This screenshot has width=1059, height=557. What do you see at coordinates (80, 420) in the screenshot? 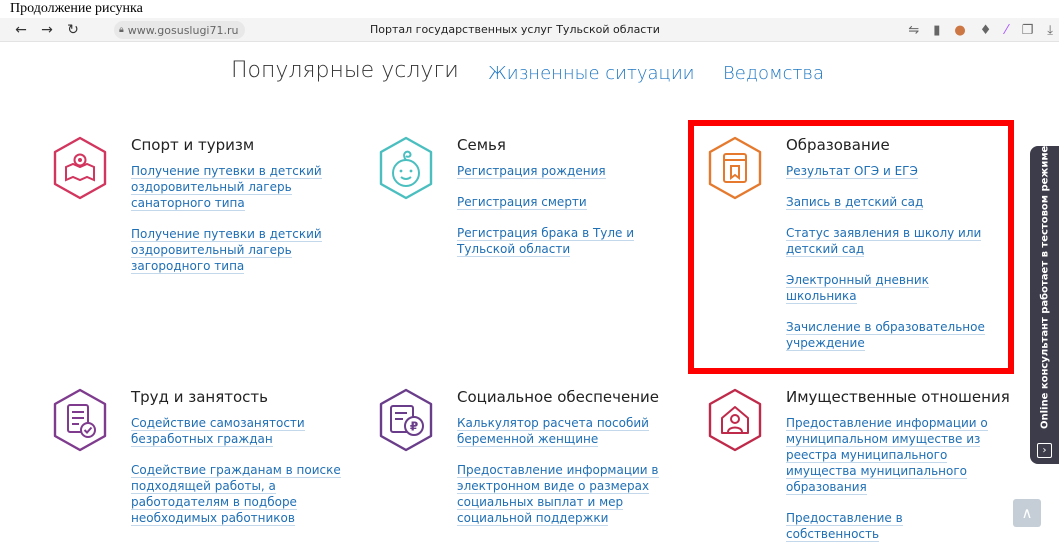
I see `document-check-icon` at bounding box center [80, 420].